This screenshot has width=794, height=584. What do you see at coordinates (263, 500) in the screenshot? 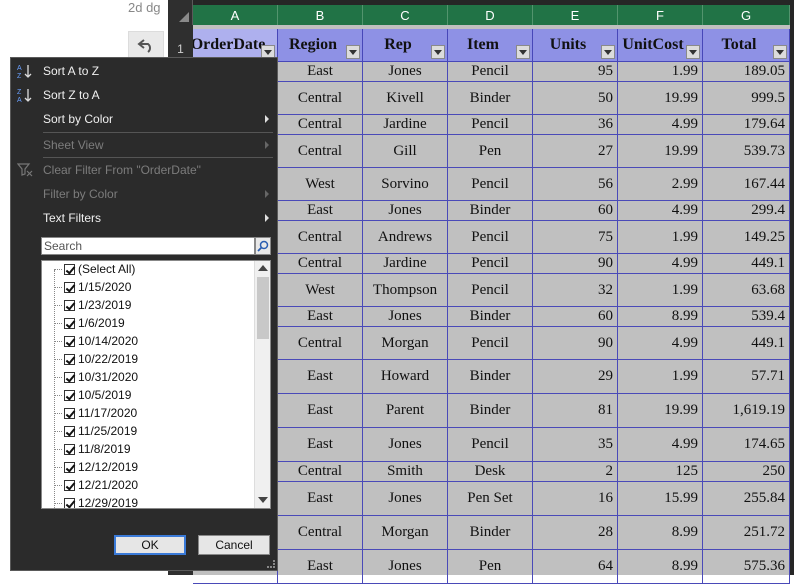
I see `scroll-down-icon` at bounding box center [263, 500].